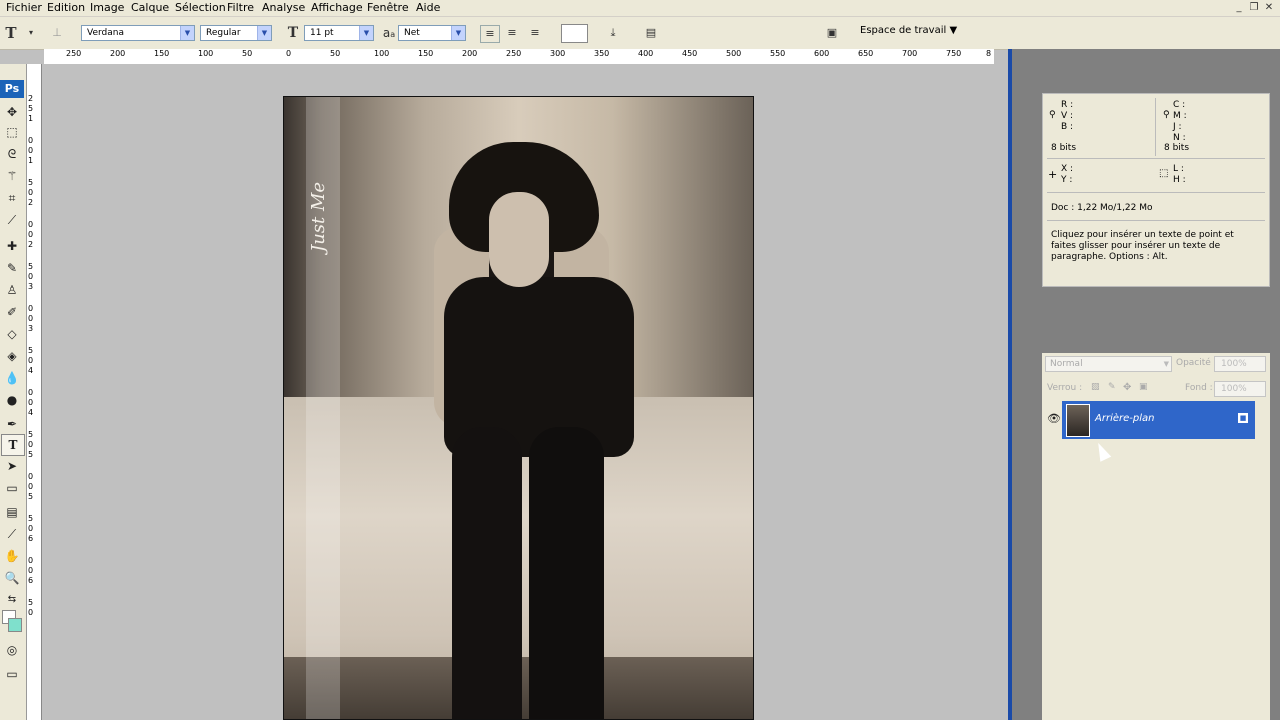 Image resolution: width=1280 pixels, height=720 pixels. Describe the element at coordinates (910, 53) in the screenshot. I see `ruler-label: 700` at that location.